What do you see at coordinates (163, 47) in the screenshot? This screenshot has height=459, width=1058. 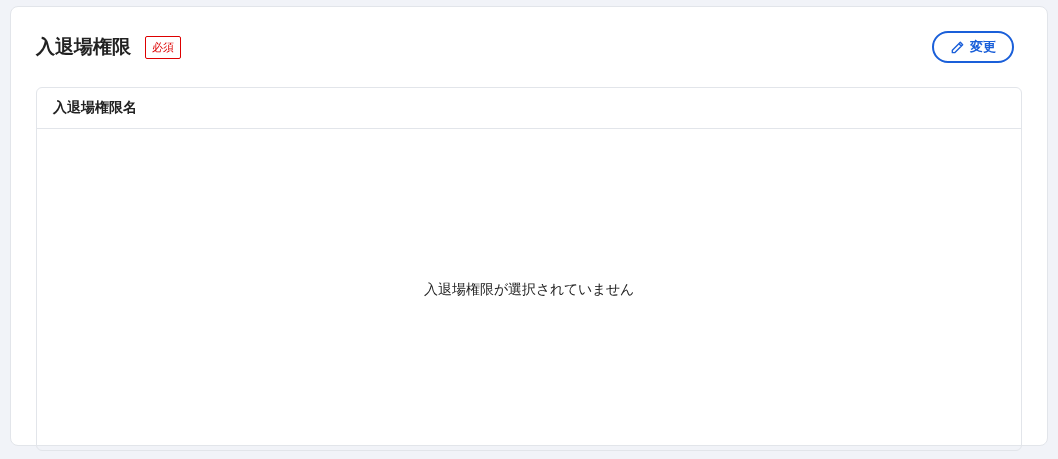 I see `required-badge: 必須` at bounding box center [163, 47].